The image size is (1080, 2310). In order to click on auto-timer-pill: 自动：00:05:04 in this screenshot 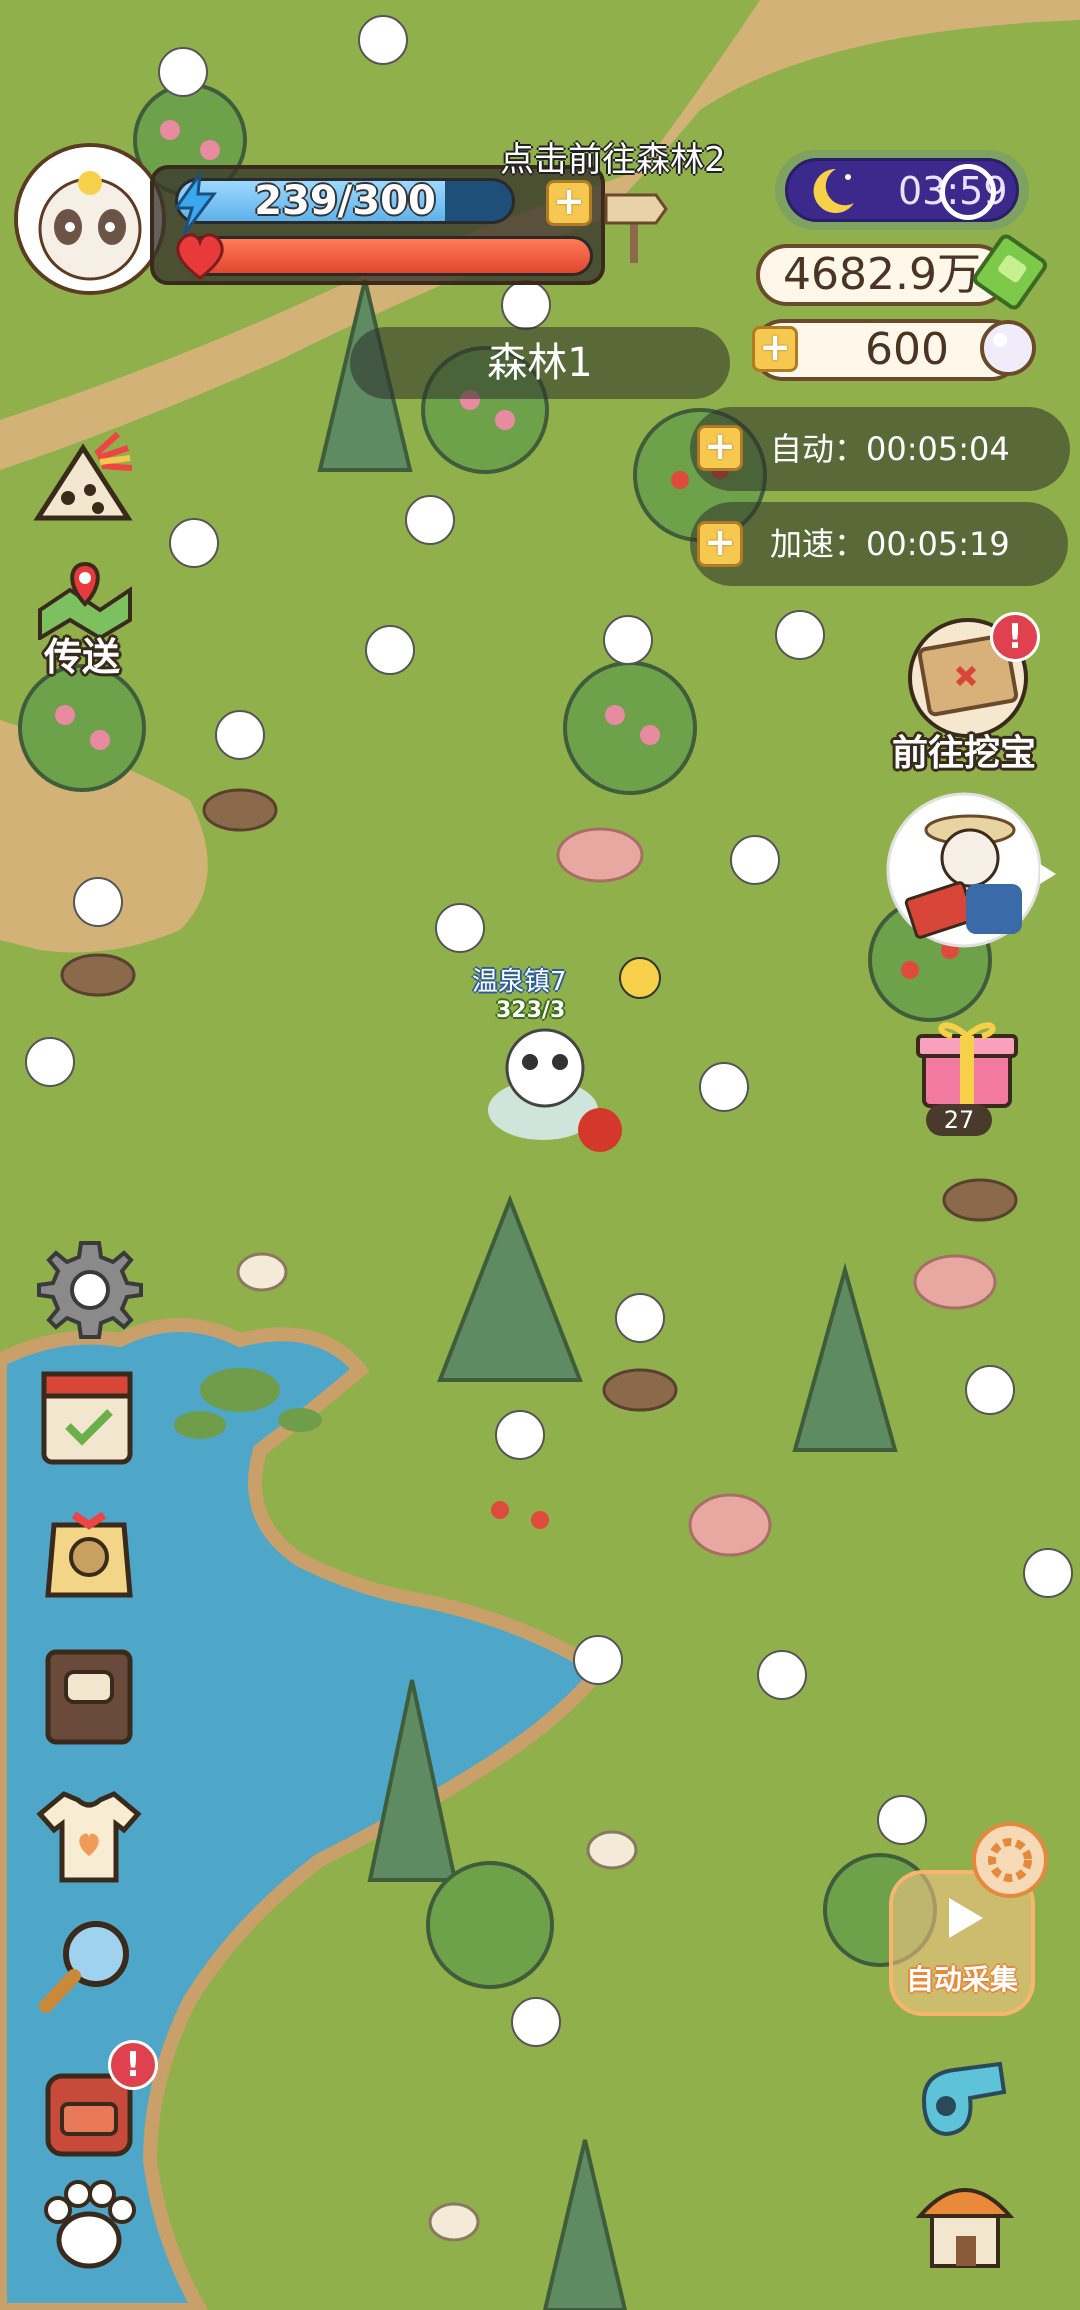, I will do `click(880, 449)`.